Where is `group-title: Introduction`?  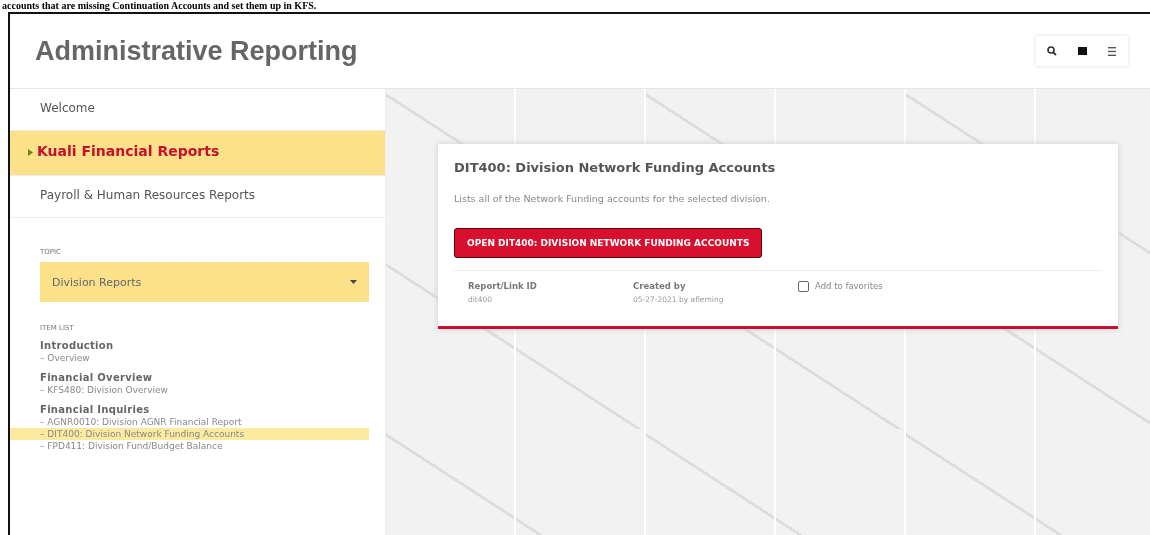 group-title: Introduction is located at coordinates (77, 345).